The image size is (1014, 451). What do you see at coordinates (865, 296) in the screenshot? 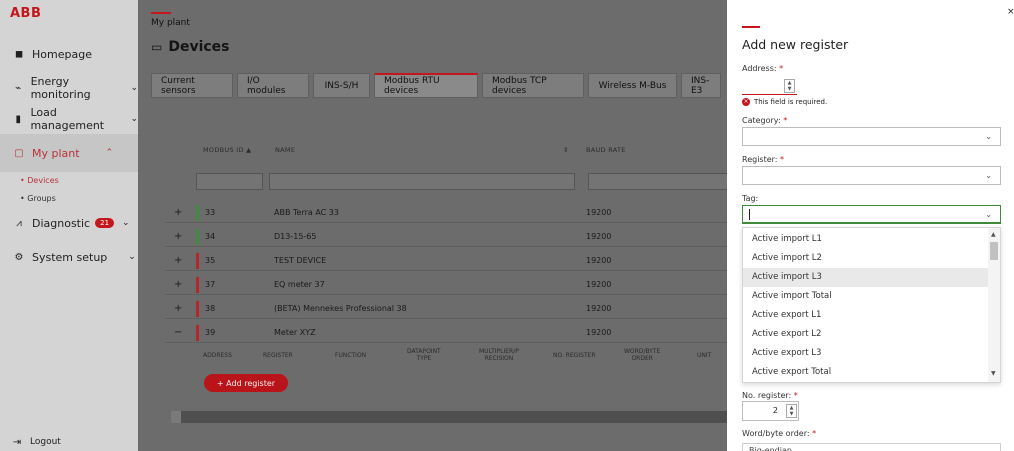
I see `tag-option: Active import Total` at bounding box center [865, 296].